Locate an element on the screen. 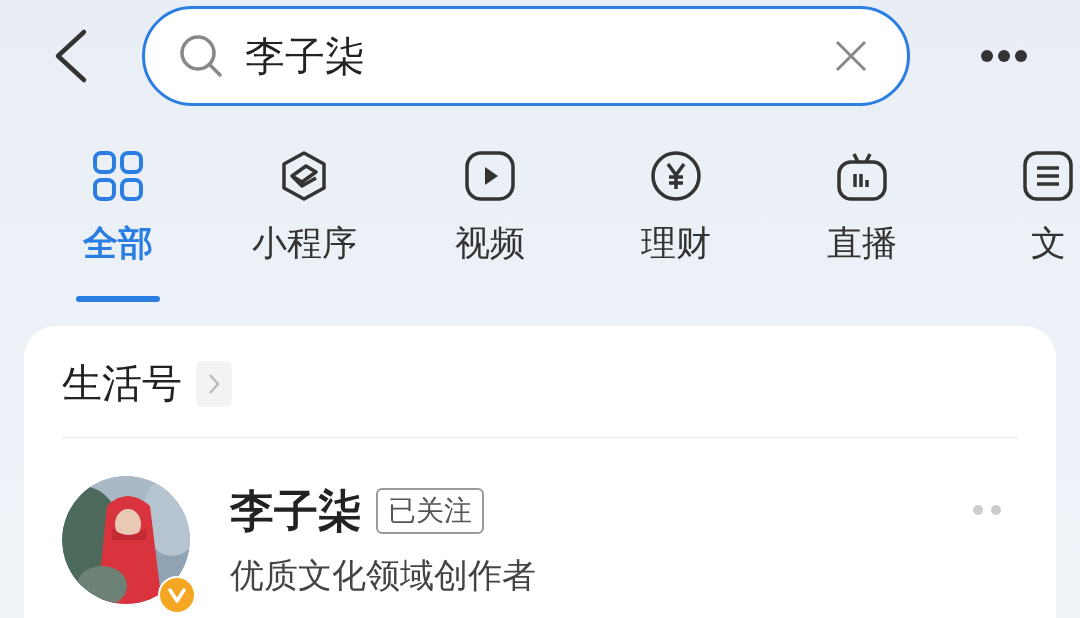 The image size is (1080, 618). account-description: 优质文化领域创作者 is located at coordinates (383, 575).